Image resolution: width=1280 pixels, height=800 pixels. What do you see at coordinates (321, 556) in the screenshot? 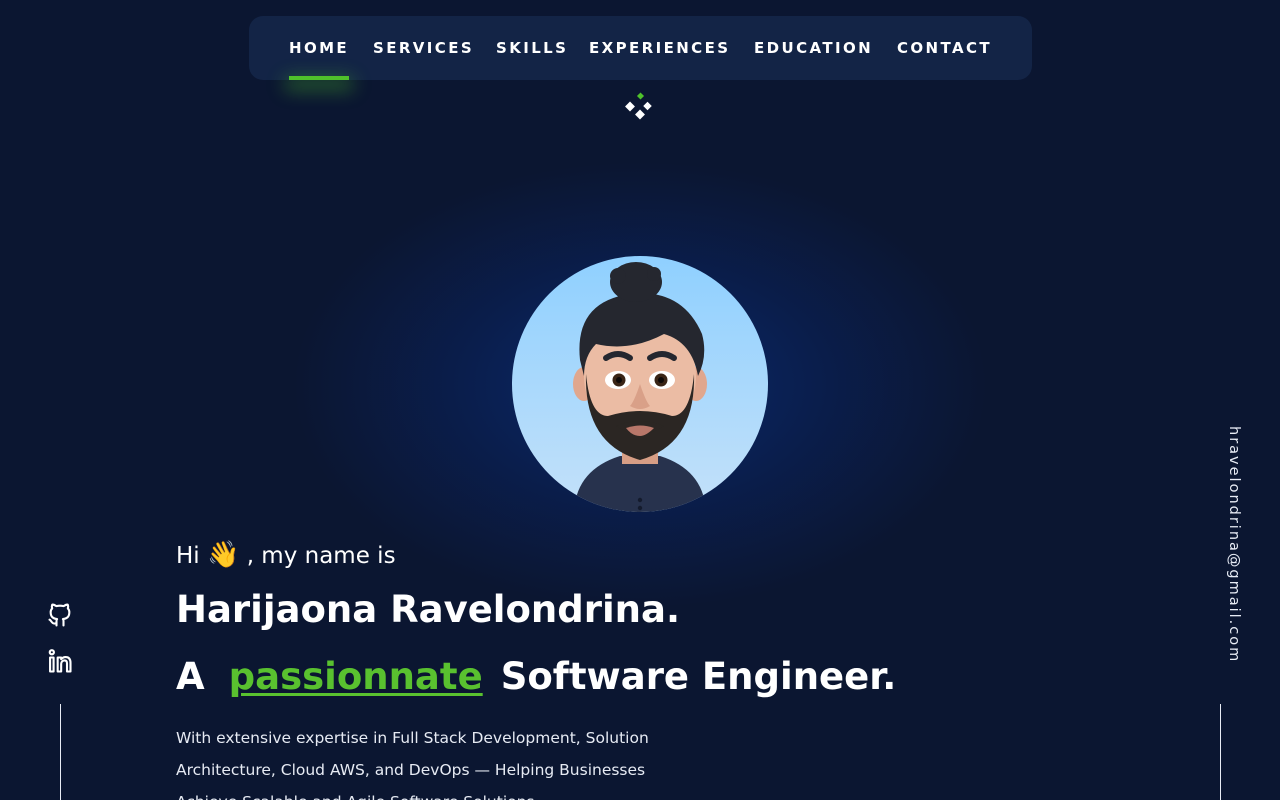
I see `greeting-suffix: , my name is` at bounding box center [321, 556].